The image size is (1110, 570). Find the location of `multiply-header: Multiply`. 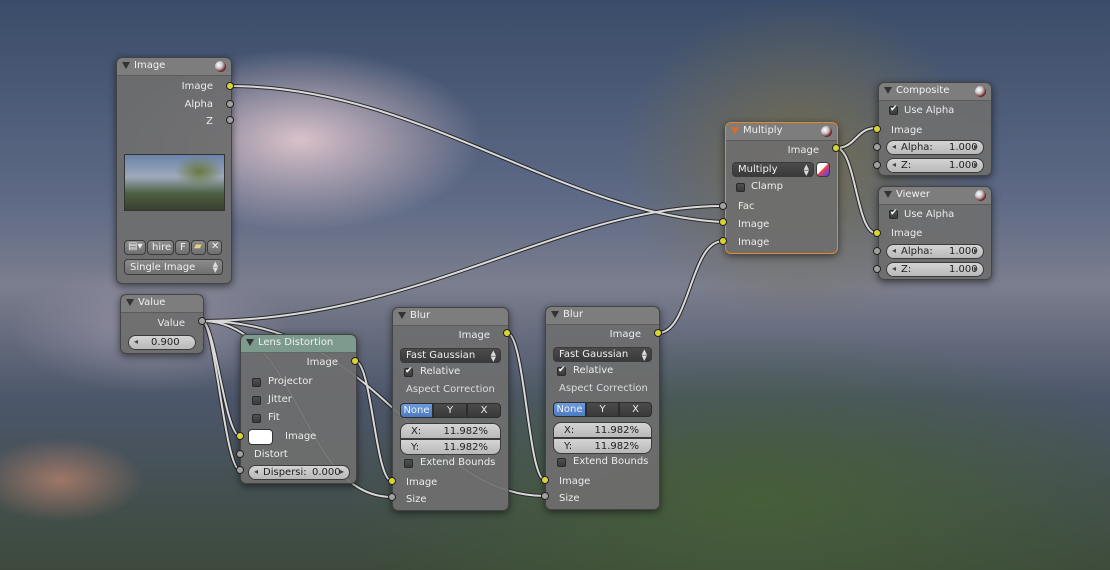

multiply-header: Multiply is located at coordinates (781, 132).